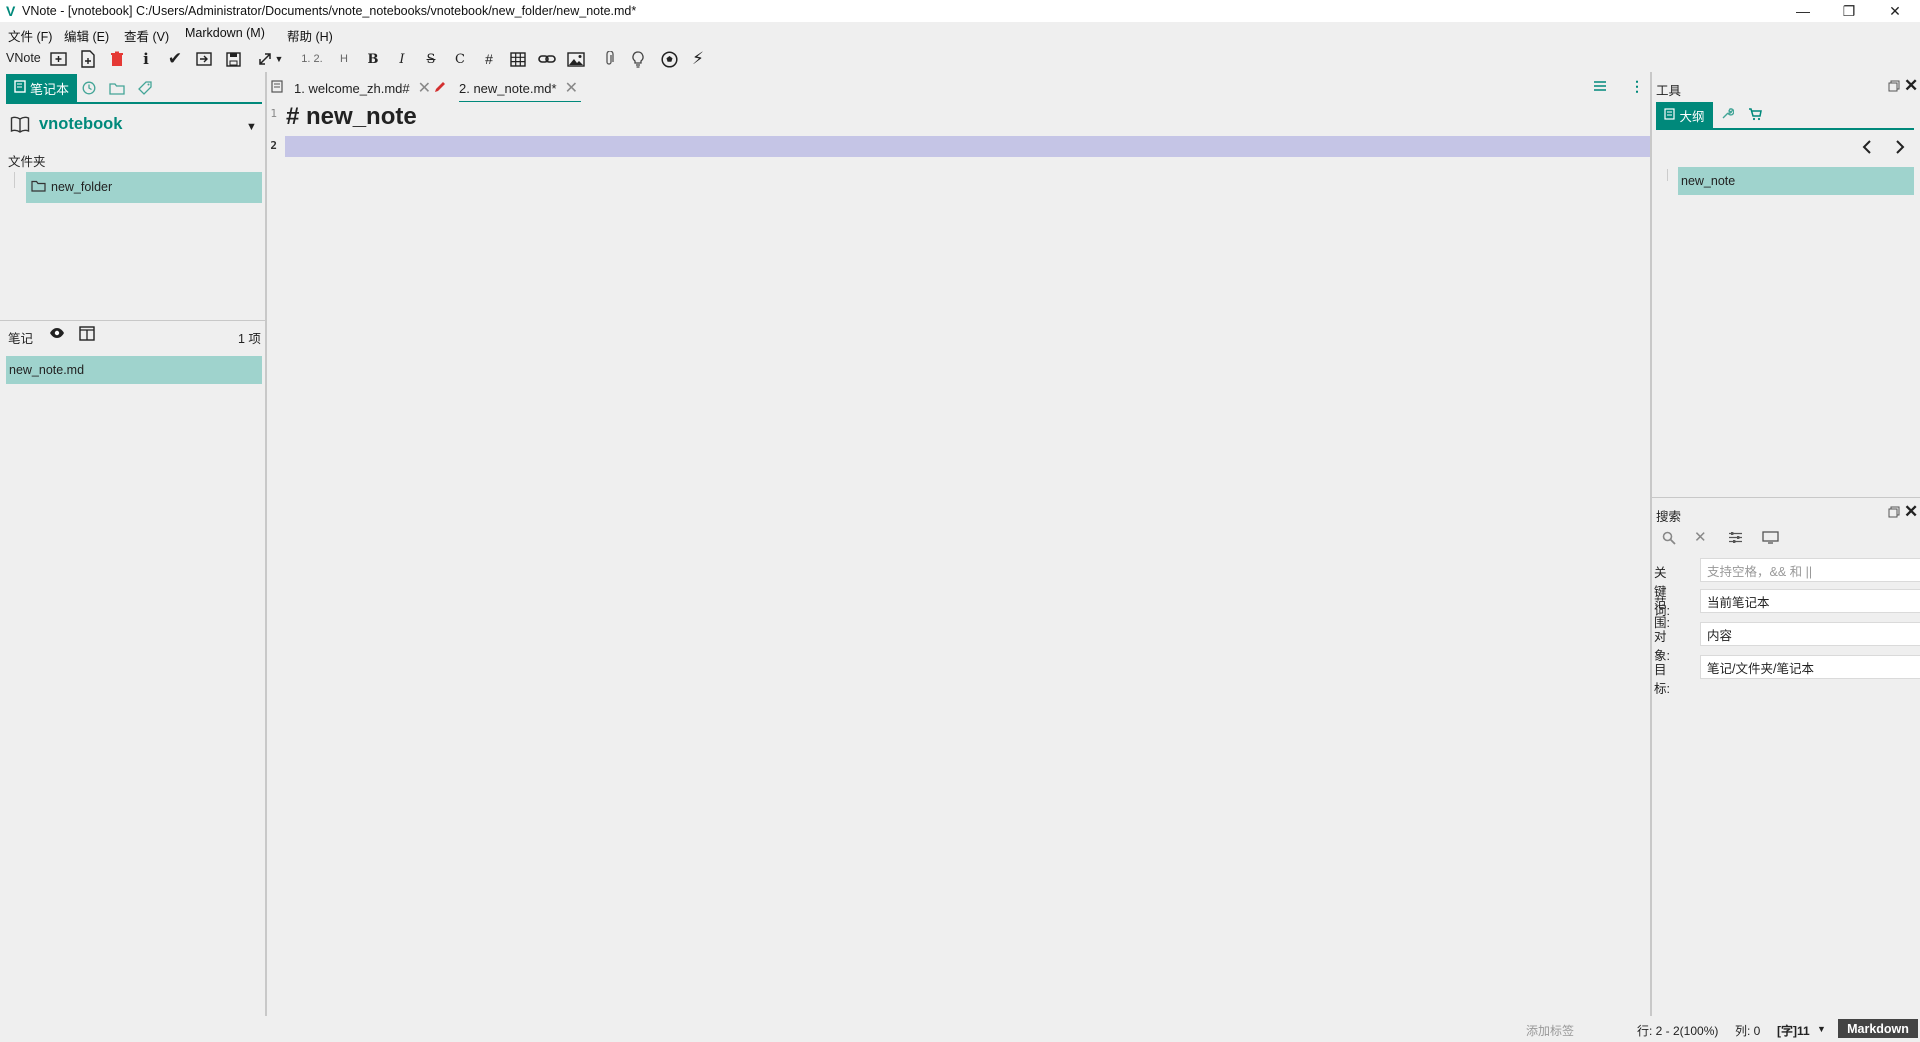 The image size is (1920, 1042). What do you see at coordinates (1550, 1030) in the screenshot?
I see `add-tag-field: 添加标签` at bounding box center [1550, 1030].